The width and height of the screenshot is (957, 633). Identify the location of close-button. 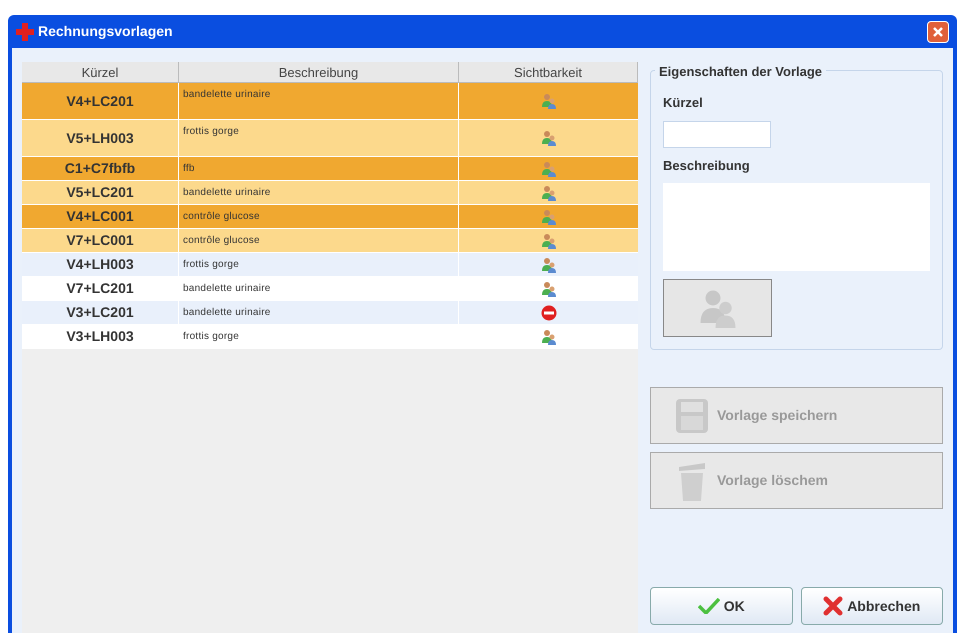
(938, 31).